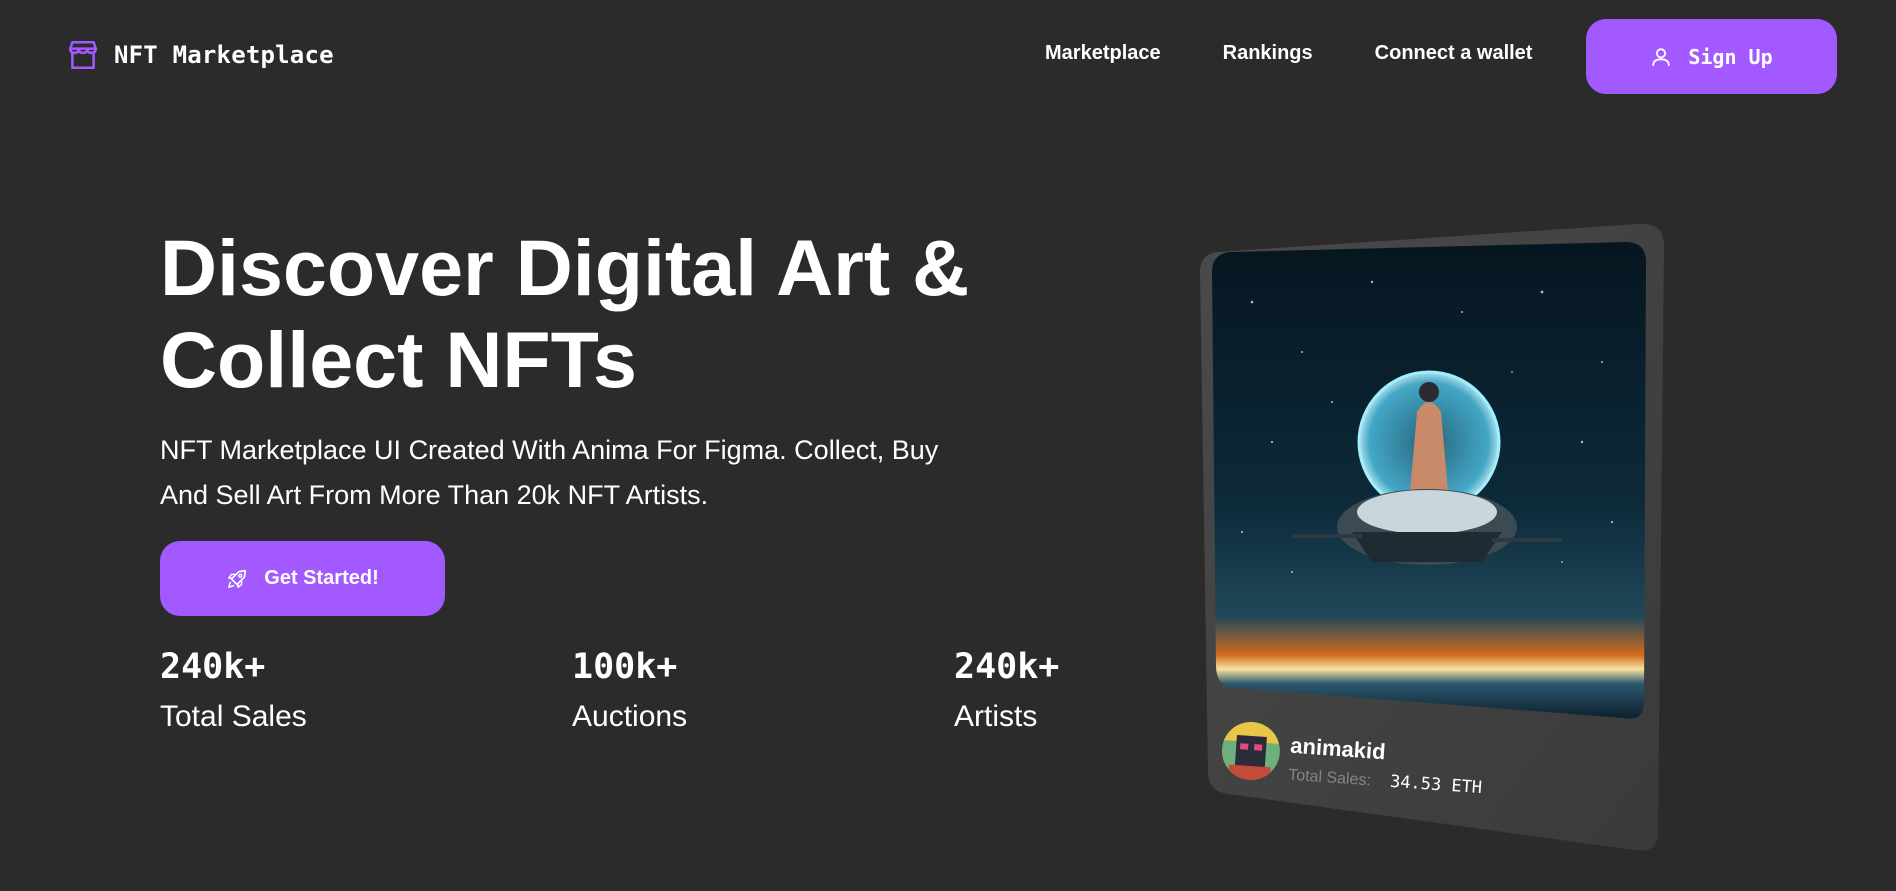 Image resolution: width=1896 pixels, height=891 pixels. What do you see at coordinates (1454, 53) in the screenshot?
I see `nav-link-connect-wallet: Connect a wallet` at bounding box center [1454, 53].